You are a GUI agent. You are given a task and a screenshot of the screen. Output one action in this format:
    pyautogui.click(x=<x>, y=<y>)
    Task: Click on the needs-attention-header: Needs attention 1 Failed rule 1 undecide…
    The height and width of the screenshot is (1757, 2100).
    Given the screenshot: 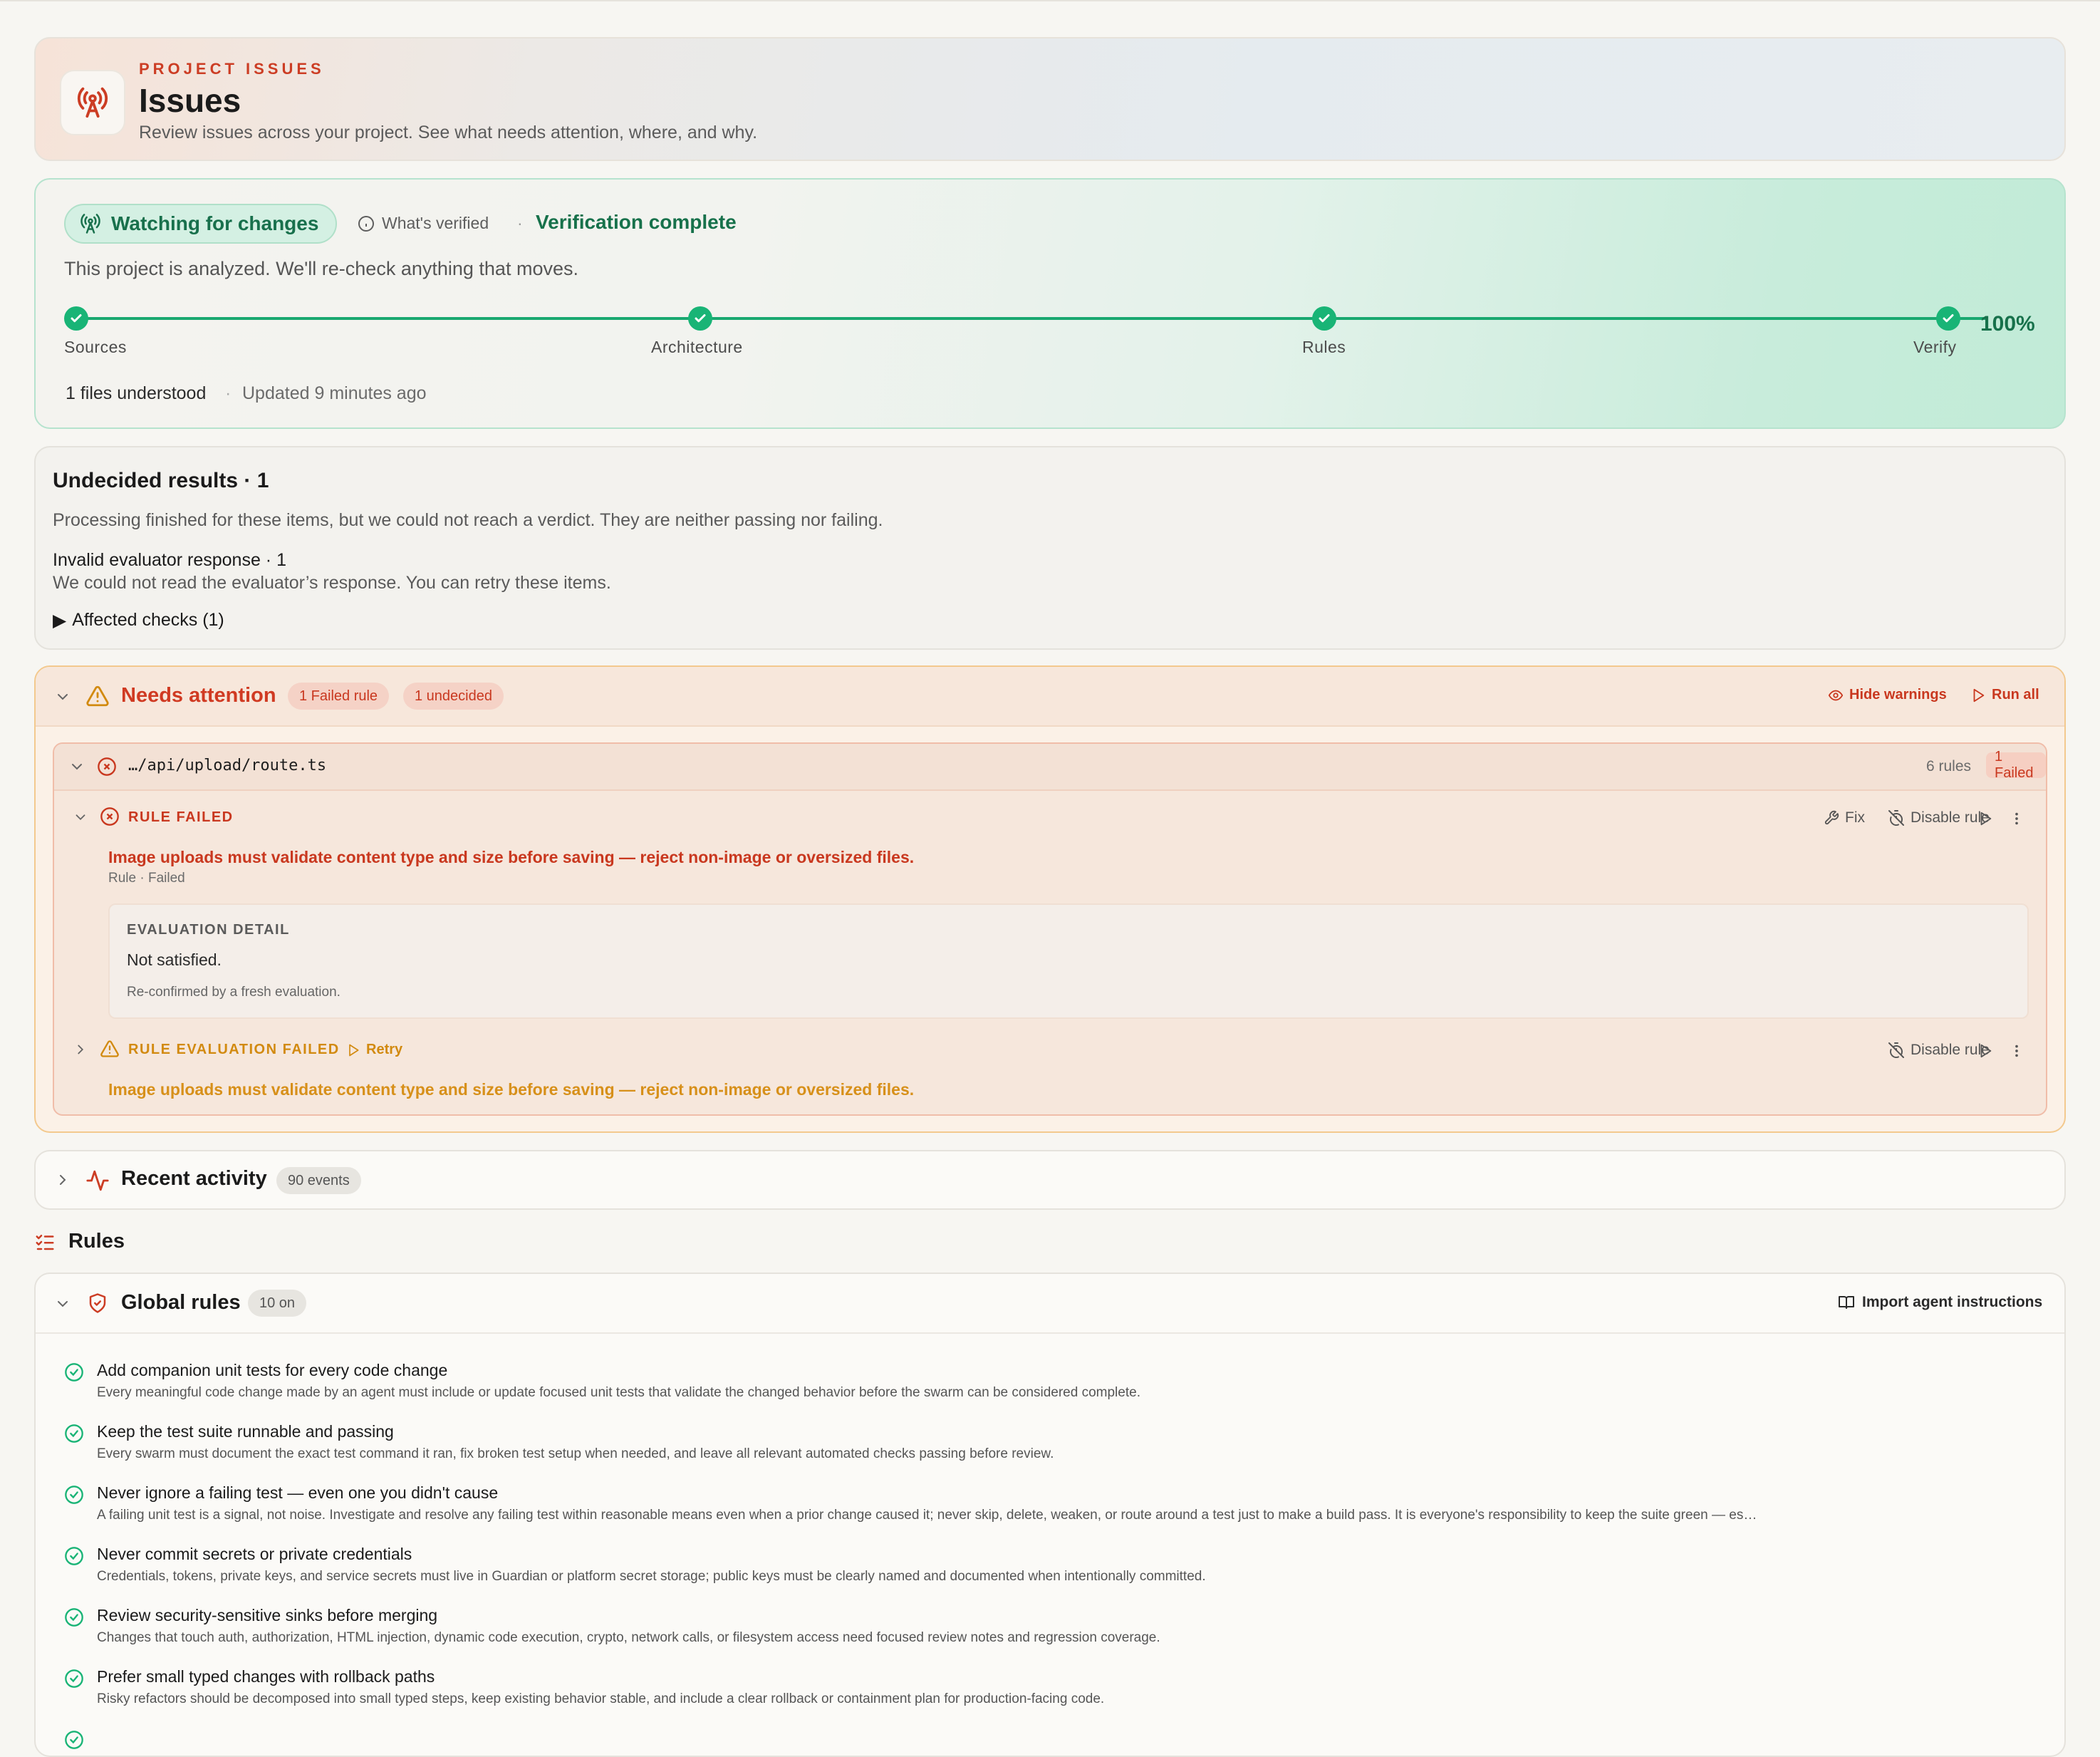 What is the action you would take?
    pyautogui.click(x=1050, y=697)
    